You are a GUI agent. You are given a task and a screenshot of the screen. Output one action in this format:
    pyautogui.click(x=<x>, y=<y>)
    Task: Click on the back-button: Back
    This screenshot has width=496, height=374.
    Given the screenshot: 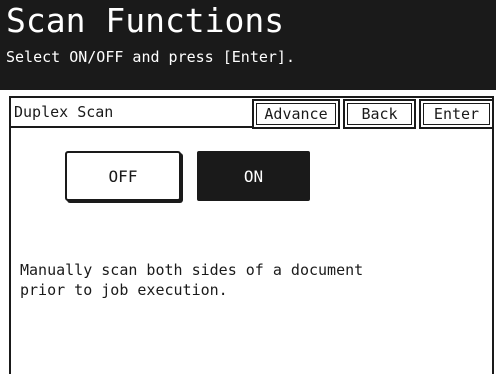 What is the action you would take?
    pyautogui.click(x=379, y=114)
    